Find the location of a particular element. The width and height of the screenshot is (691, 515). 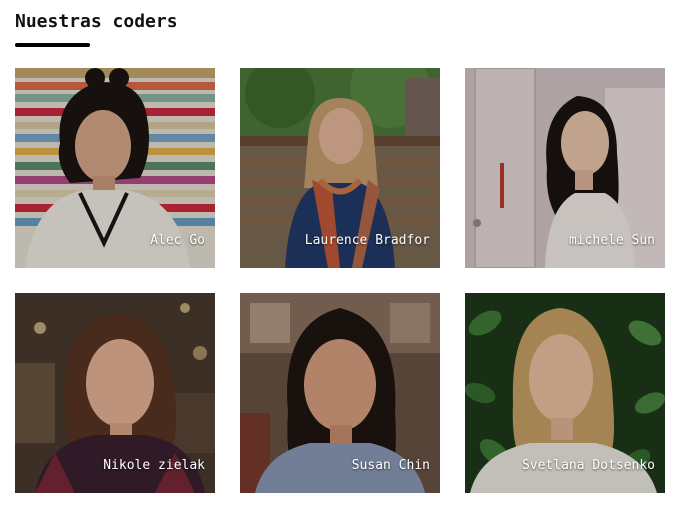

coder-name: Laurence Bradfor is located at coordinates (367, 240).